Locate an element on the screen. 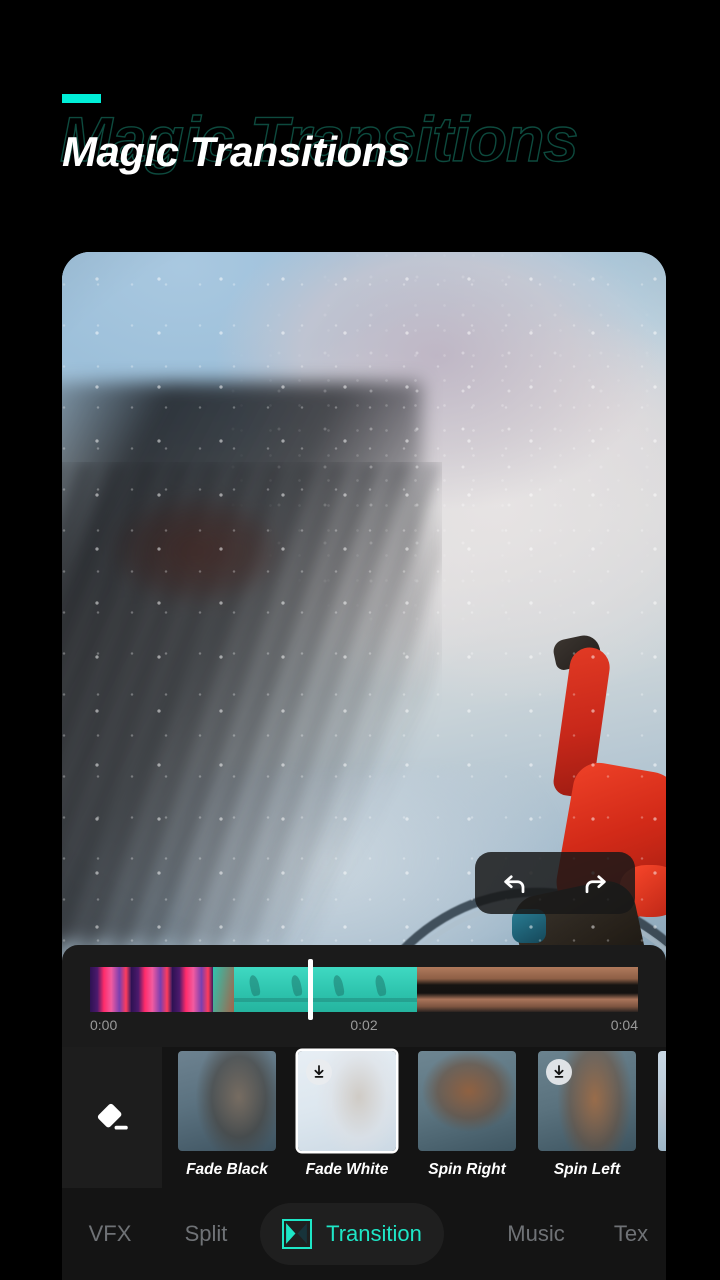 Image resolution: width=720 pixels, height=1280 pixels. redo-arrow-icon is located at coordinates (595, 884).